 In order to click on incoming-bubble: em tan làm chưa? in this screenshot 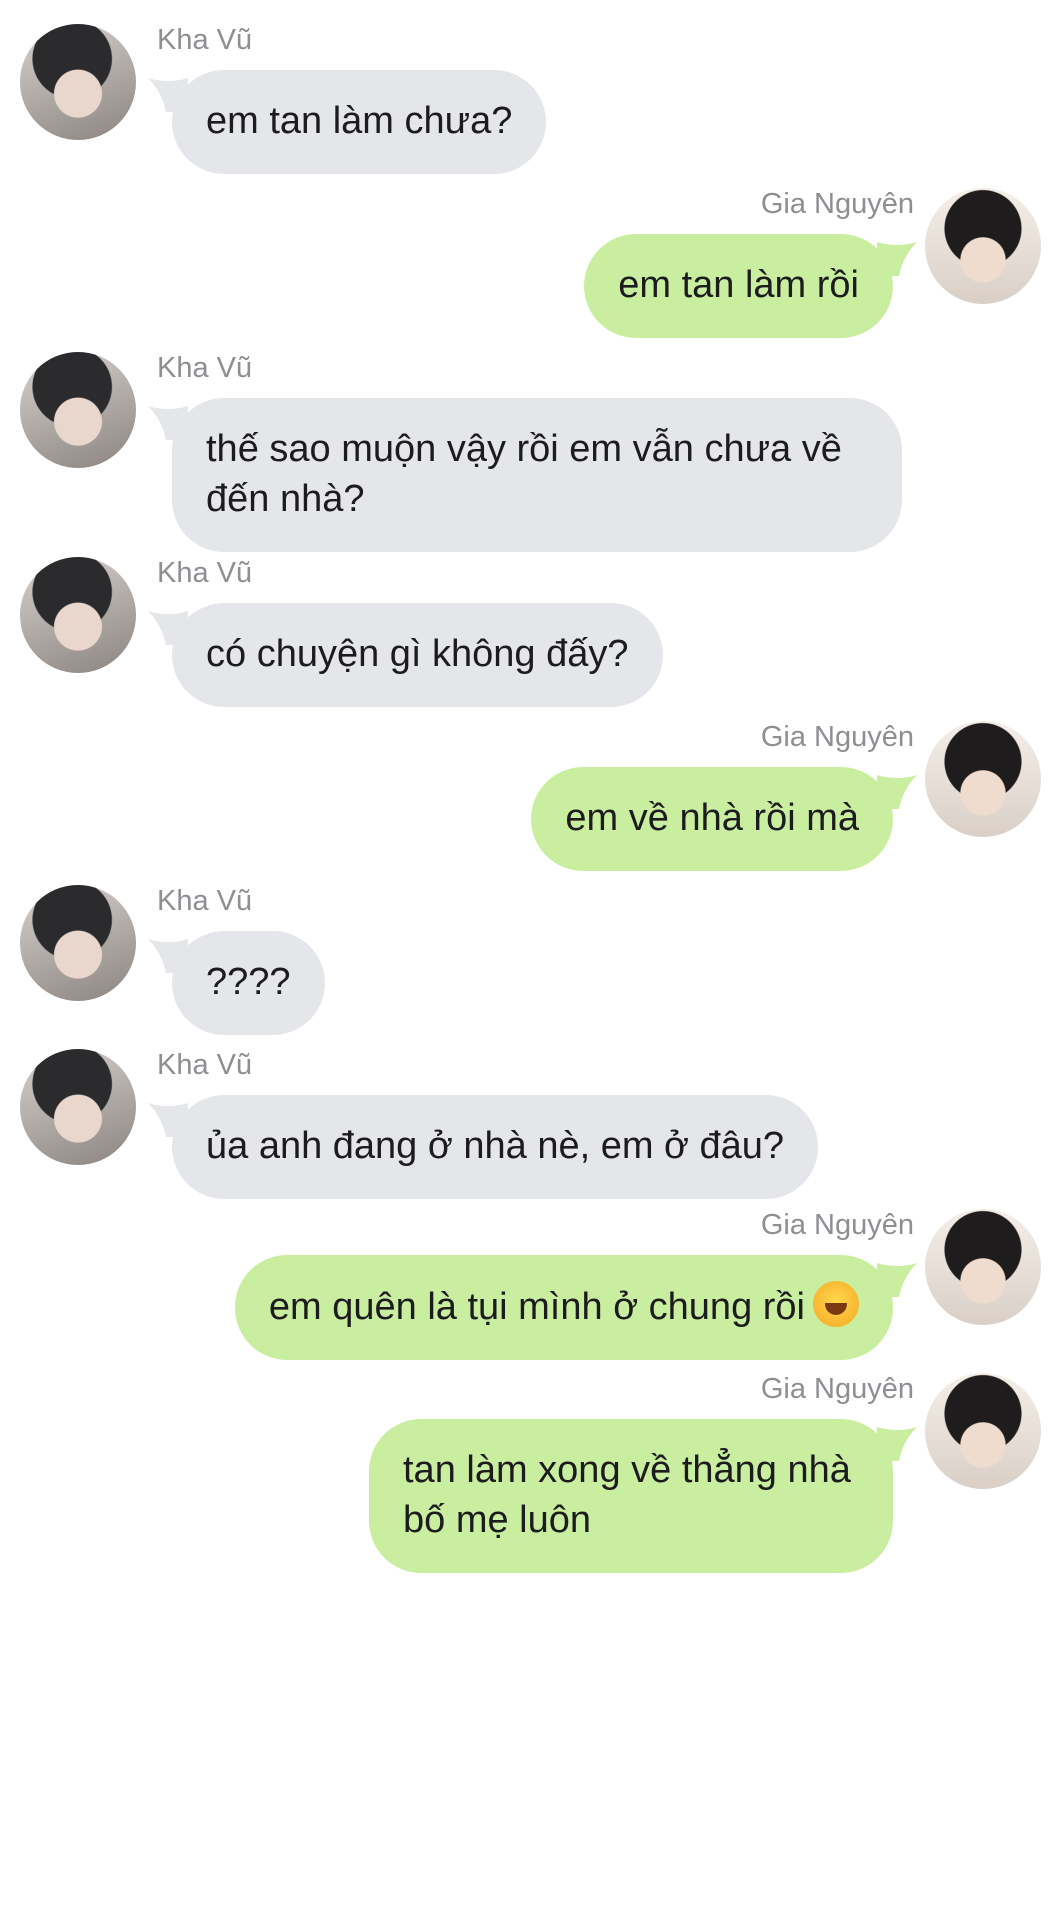, I will do `click(359, 122)`.